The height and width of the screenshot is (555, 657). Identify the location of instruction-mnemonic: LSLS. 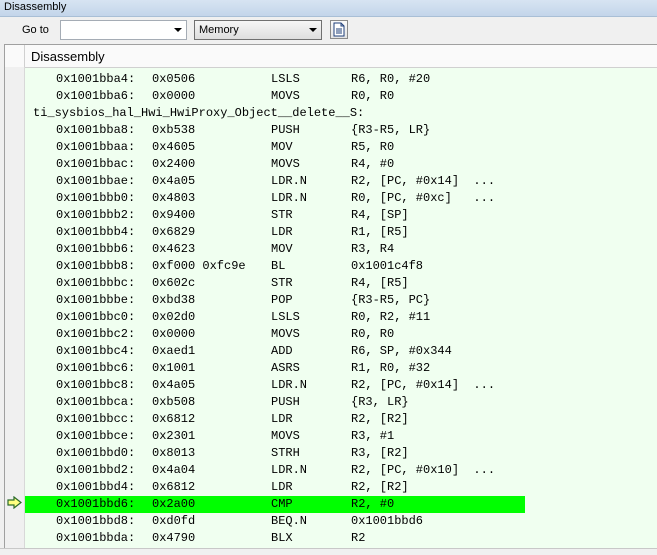
(285, 317).